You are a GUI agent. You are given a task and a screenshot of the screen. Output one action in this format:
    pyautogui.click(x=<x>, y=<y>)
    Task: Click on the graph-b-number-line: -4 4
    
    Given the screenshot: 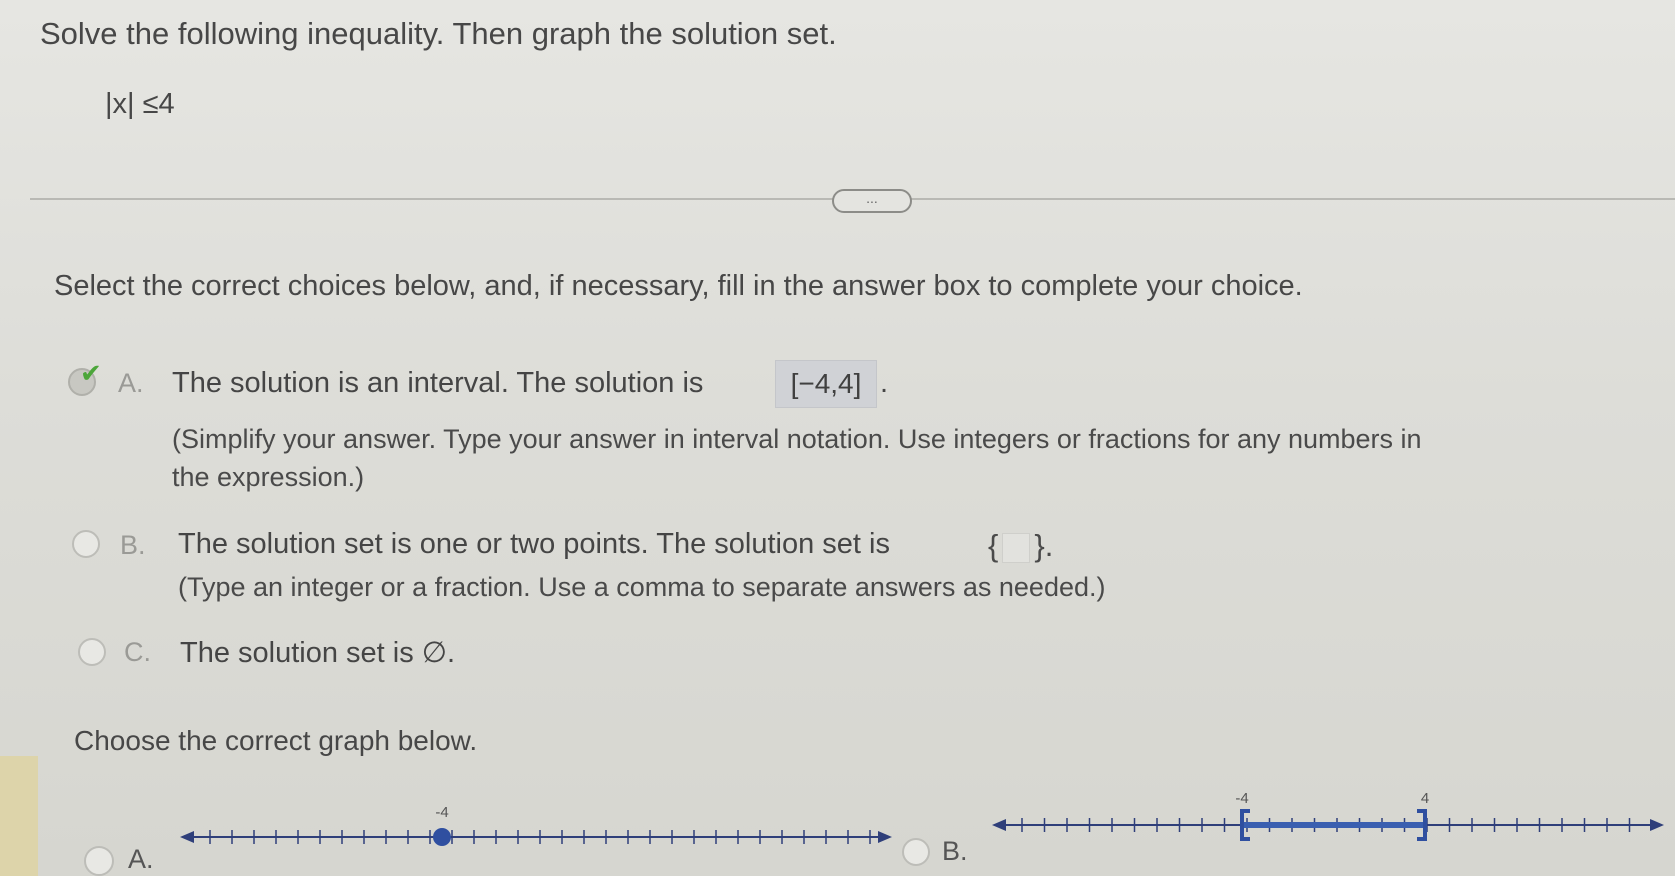 What is the action you would take?
    pyautogui.click(x=1328, y=815)
    